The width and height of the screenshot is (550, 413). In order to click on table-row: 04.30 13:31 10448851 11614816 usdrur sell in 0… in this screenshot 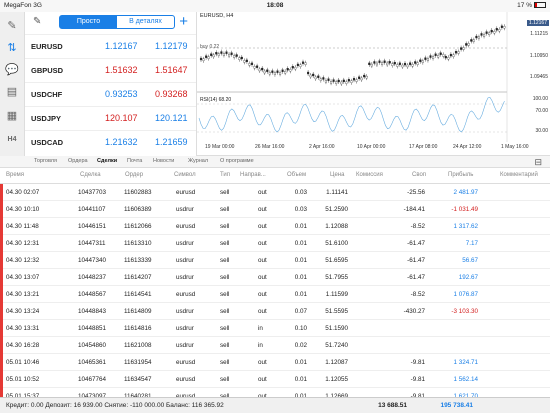, I will do `click(275, 328)`.